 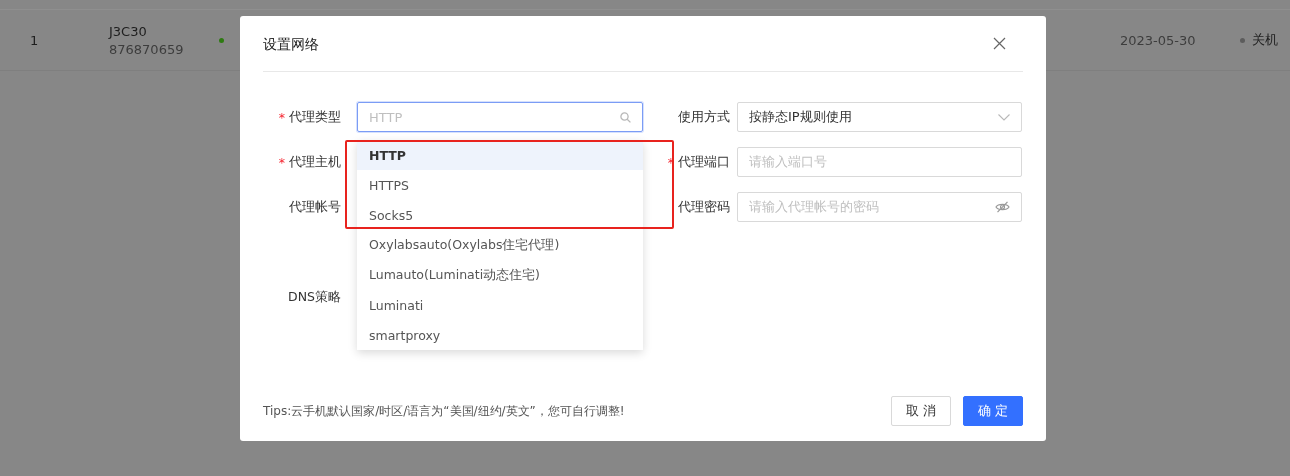 What do you see at coordinates (500, 155) in the screenshot?
I see `dropdown-option: HTTP` at bounding box center [500, 155].